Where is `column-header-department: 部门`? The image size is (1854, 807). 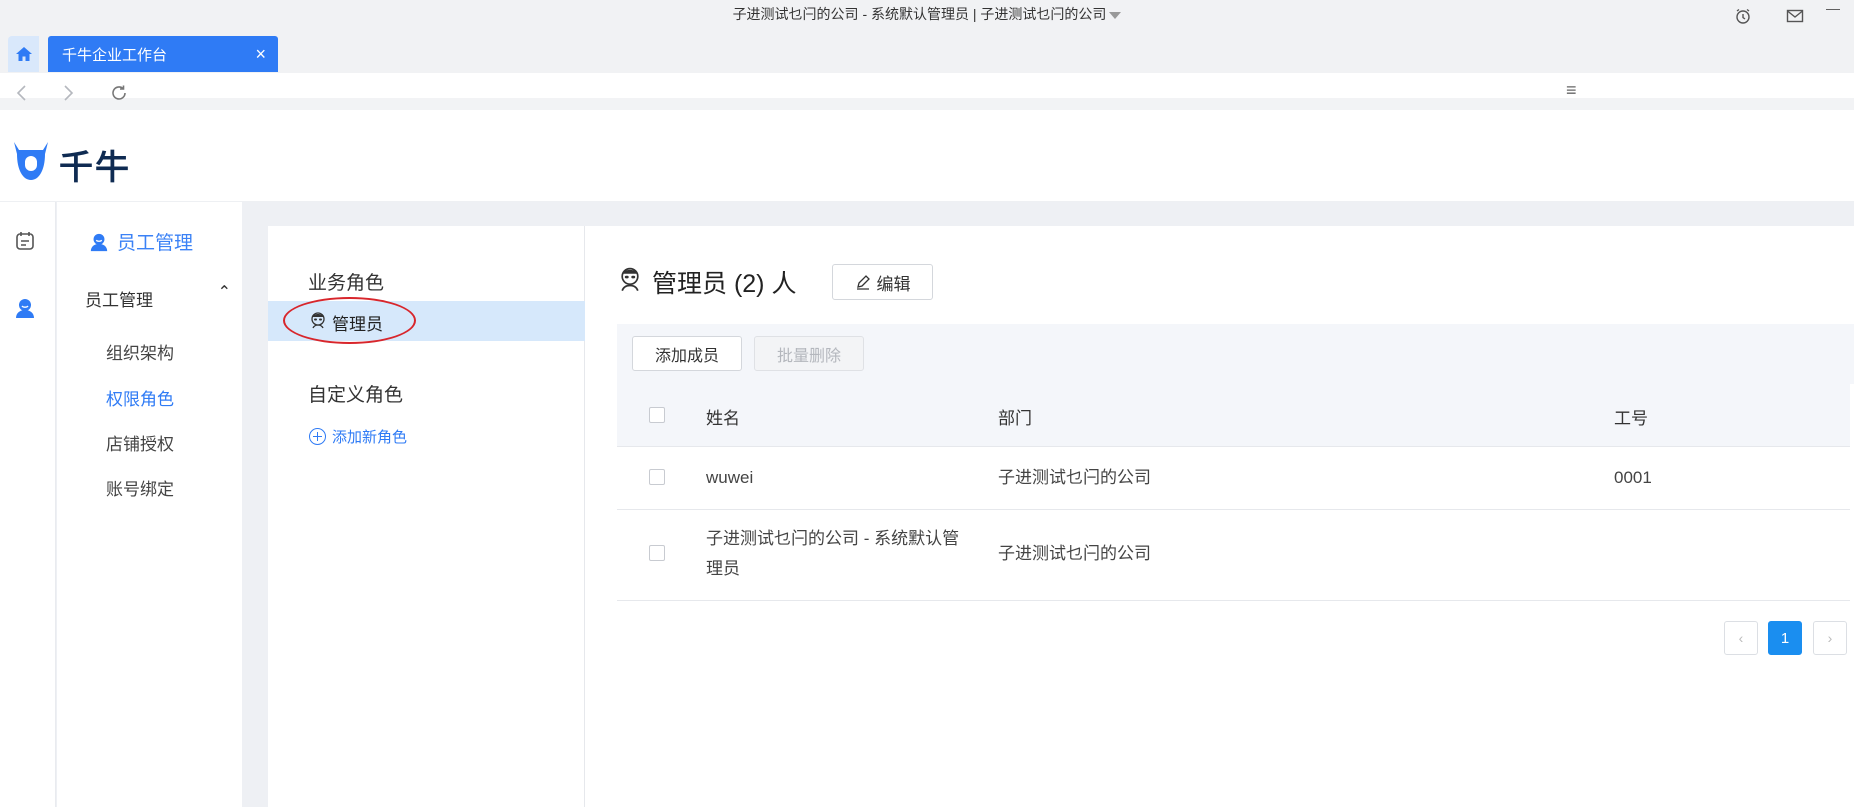
column-header-department: 部门 is located at coordinates (1015, 418).